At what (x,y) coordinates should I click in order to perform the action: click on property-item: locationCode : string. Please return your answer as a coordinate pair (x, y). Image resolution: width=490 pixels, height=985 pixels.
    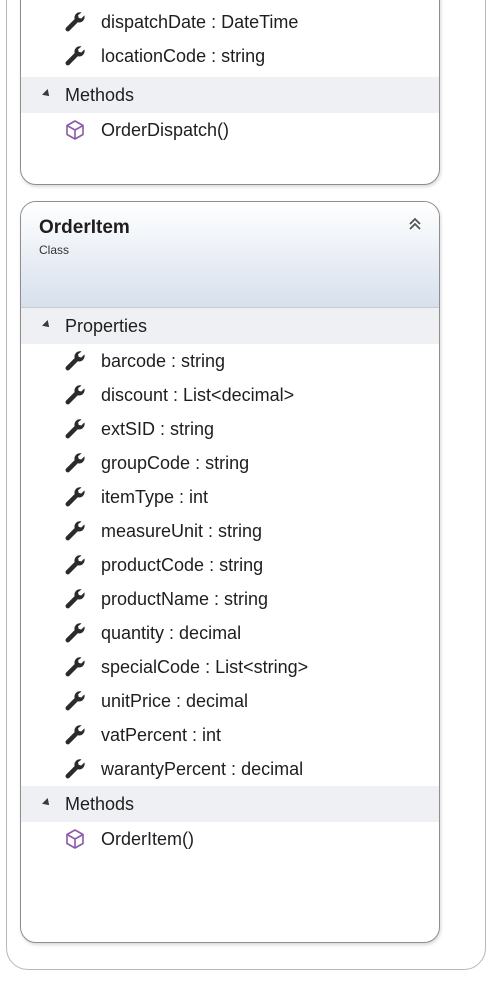
    Looking at the image, I should click on (230, 56).